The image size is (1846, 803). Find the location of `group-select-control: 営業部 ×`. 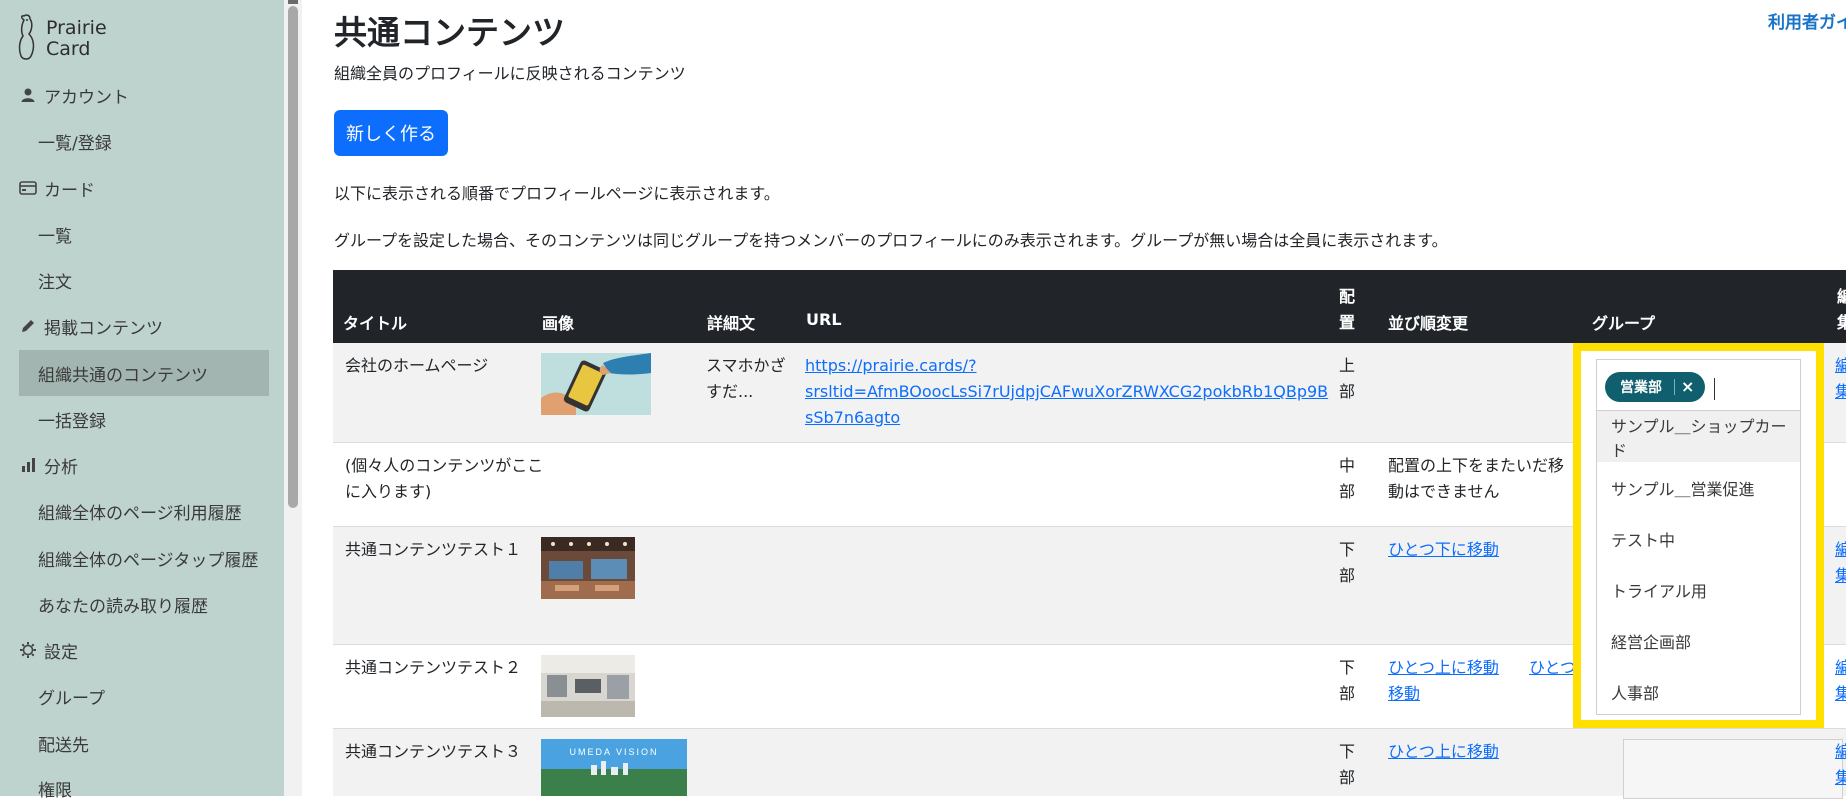

group-select-control: 営業部 × is located at coordinates (1698, 384).